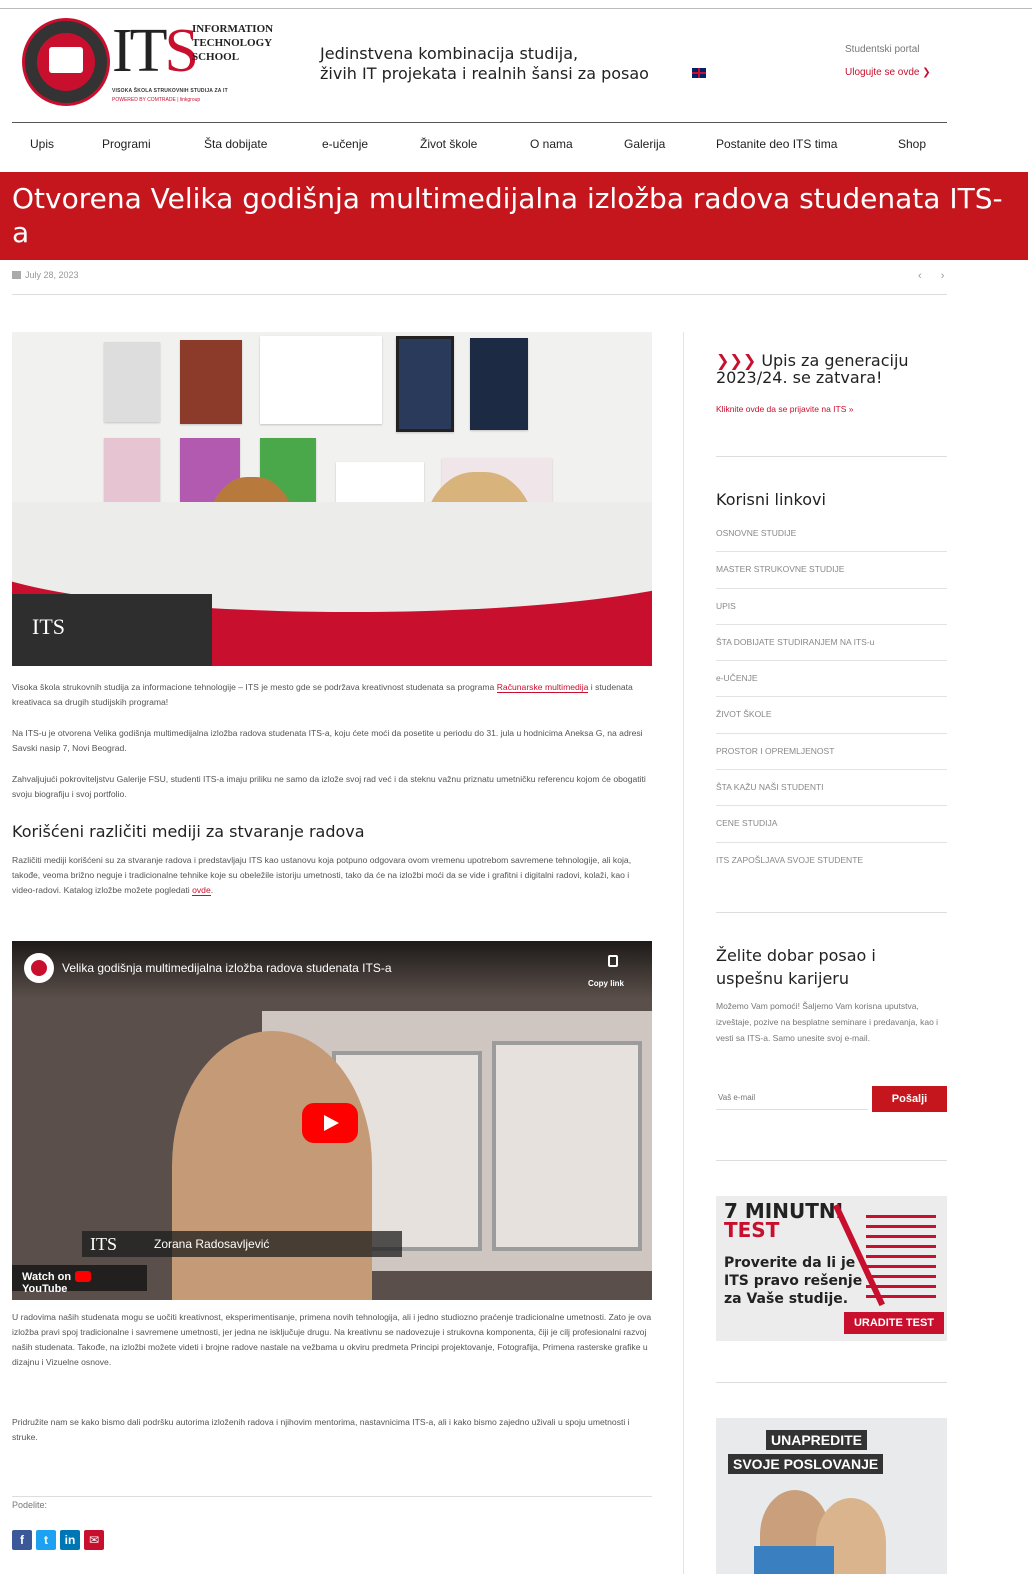  Describe the element at coordinates (39, 968) in the screenshot. I see `channel-avatar-icon` at that location.